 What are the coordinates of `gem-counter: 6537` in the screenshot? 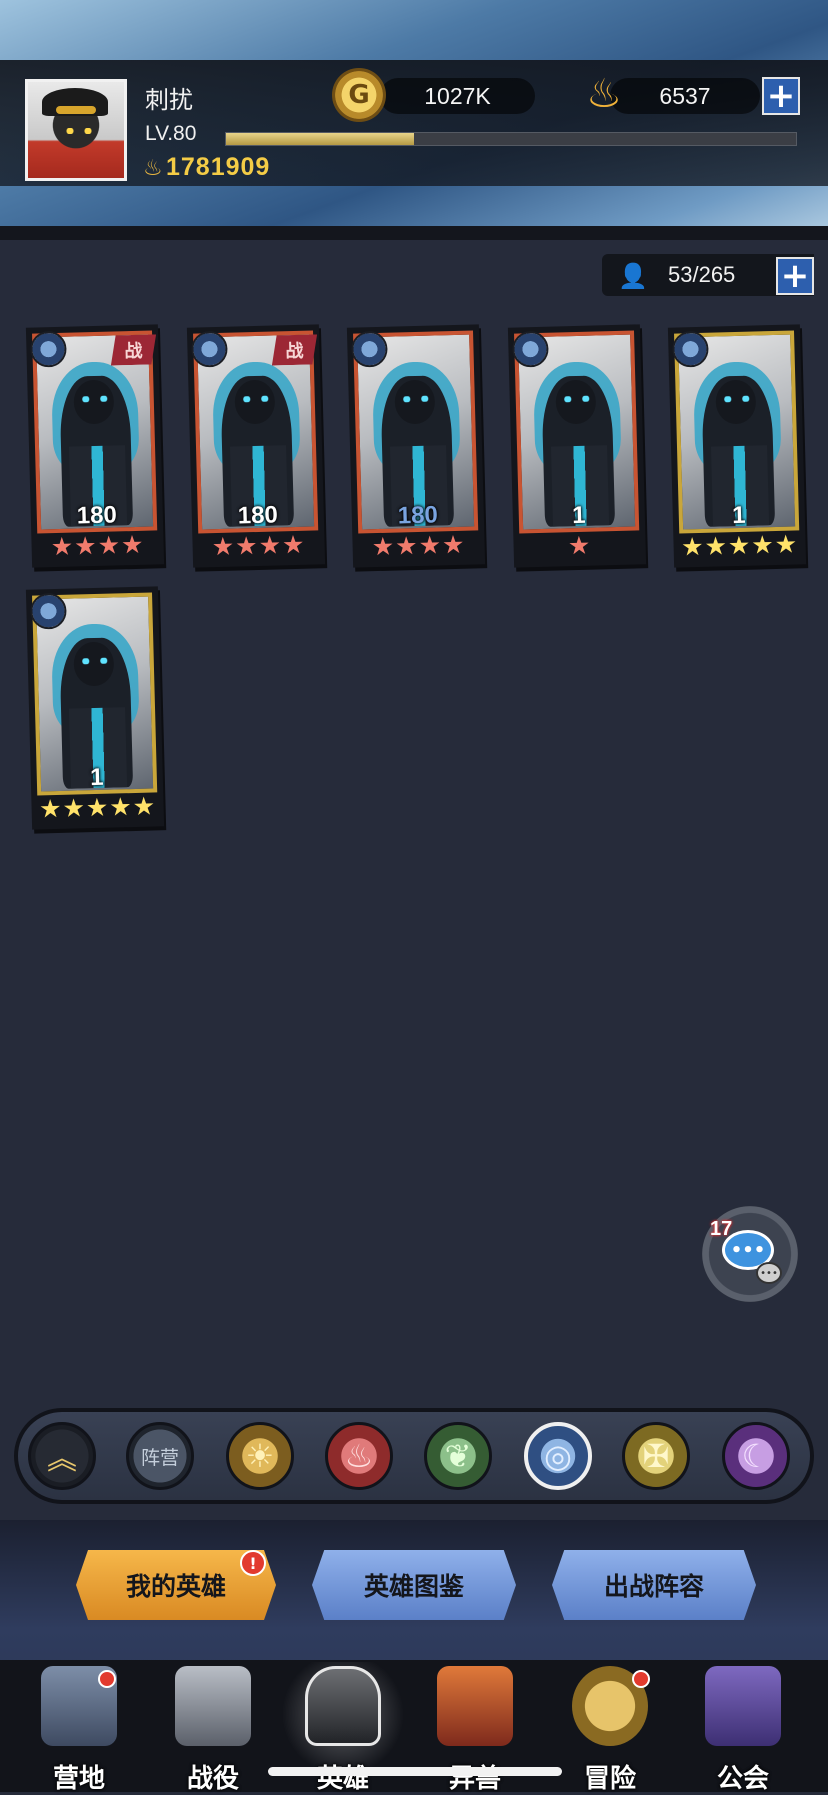 It's located at (685, 96).